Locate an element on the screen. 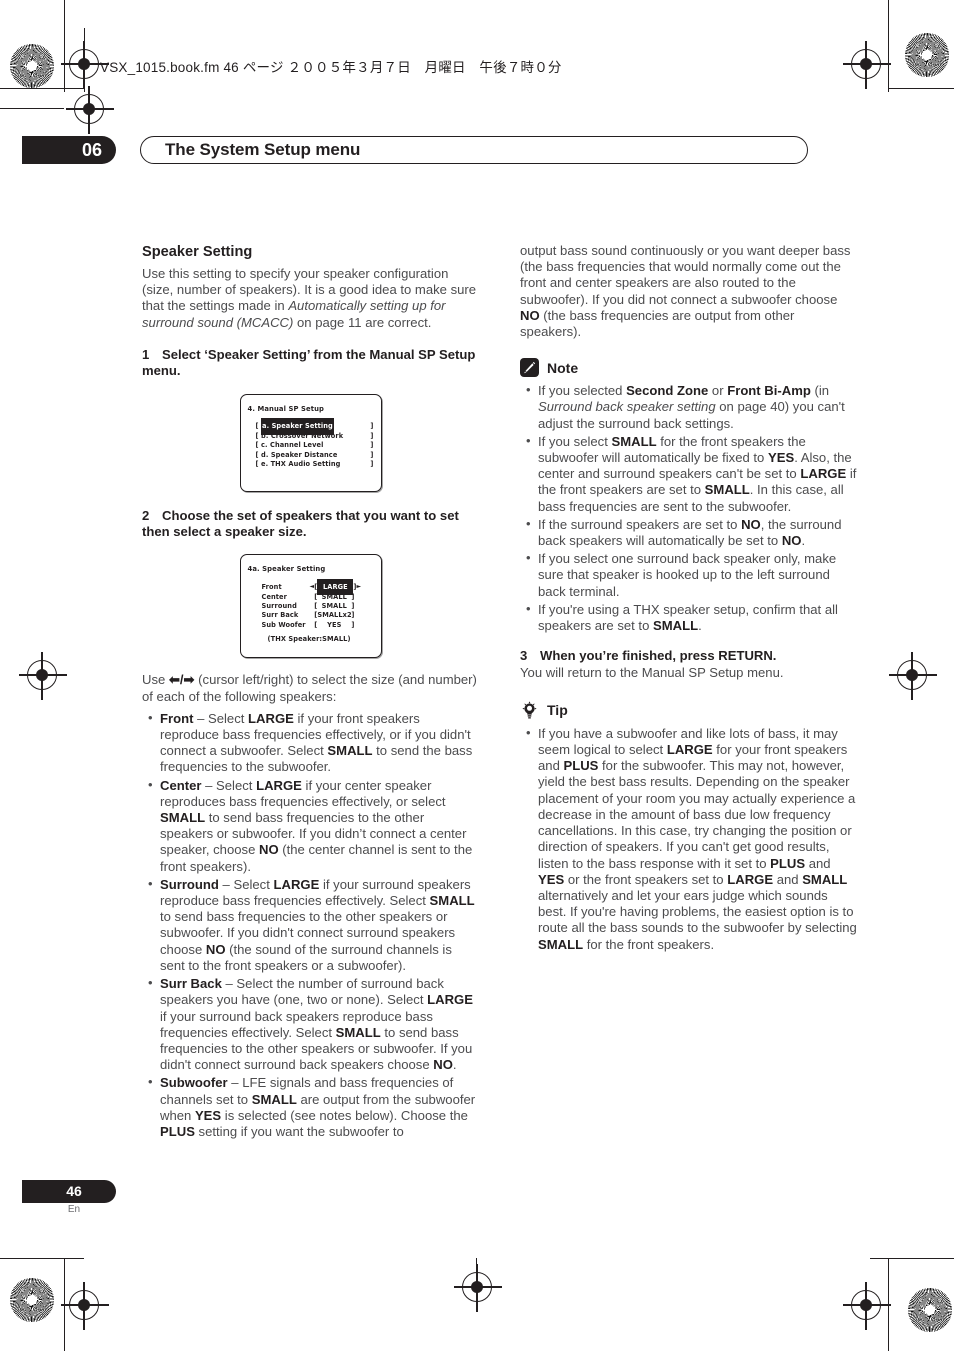  note-label: Note is located at coordinates (563, 367).